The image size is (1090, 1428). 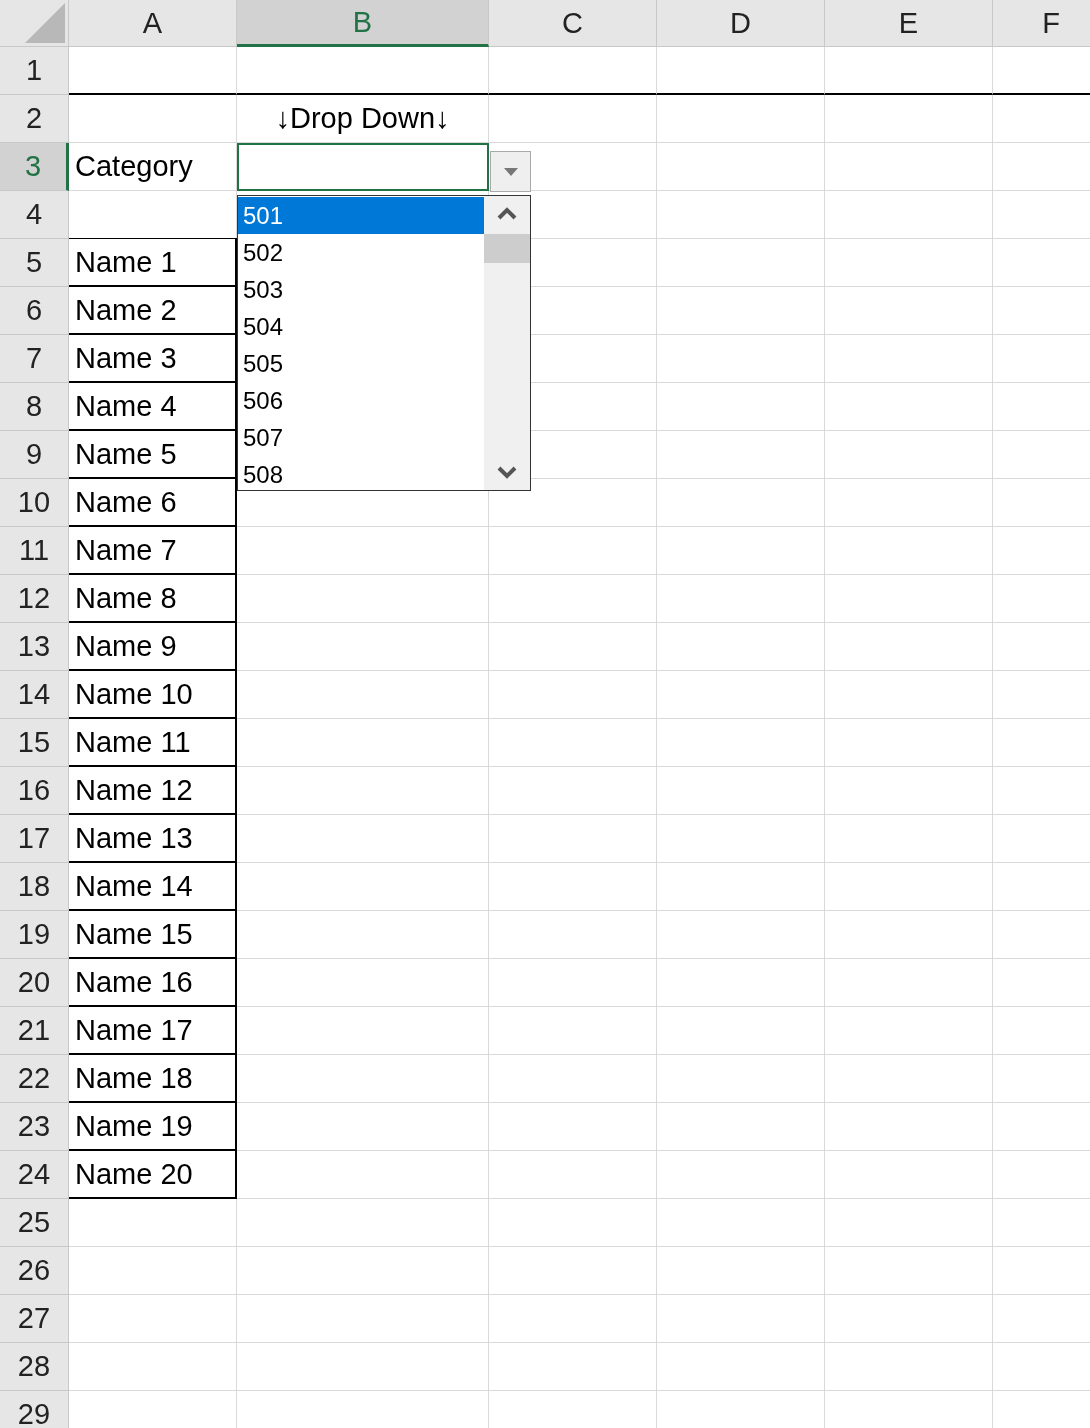 What do you see at coordinates (153, 167) in the screenshot?
I see `table-cell: Category` at bounding box center [153, 167].